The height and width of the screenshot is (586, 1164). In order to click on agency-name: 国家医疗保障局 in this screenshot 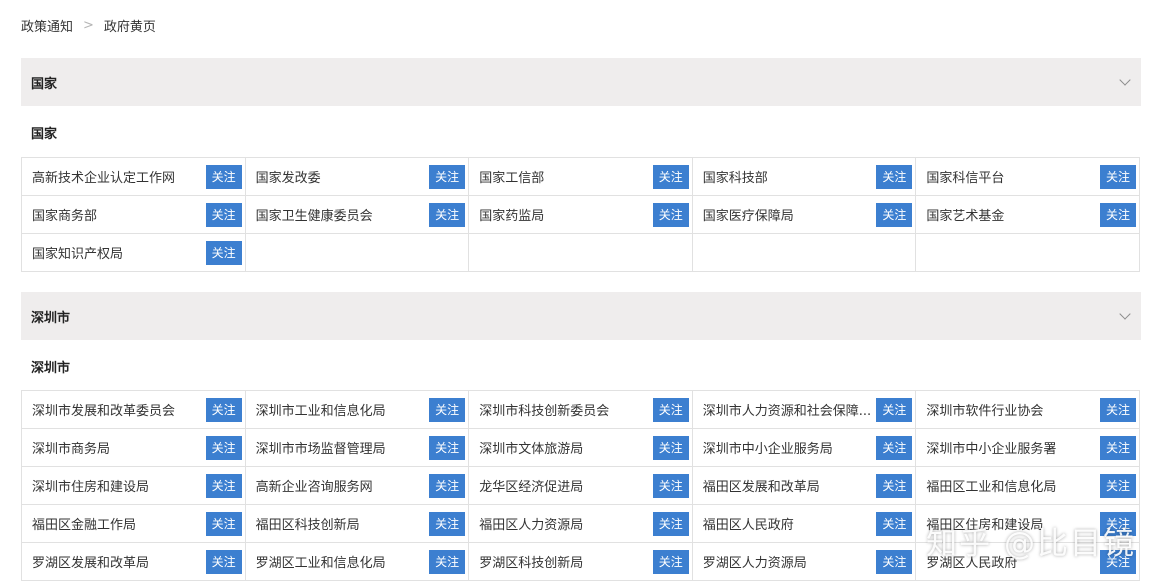, I will do `click(748, 214)`.